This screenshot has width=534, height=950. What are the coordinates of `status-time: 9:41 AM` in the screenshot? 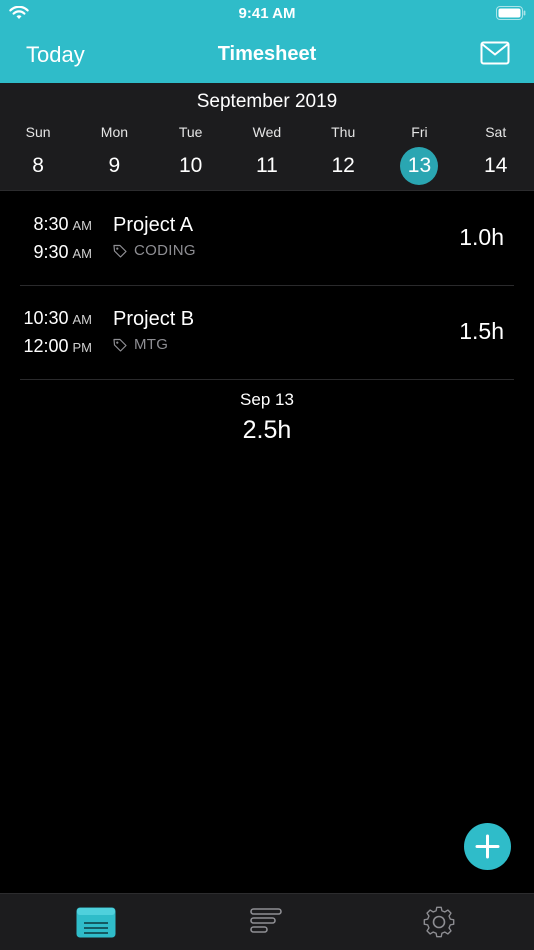 It's located at (267, 13).